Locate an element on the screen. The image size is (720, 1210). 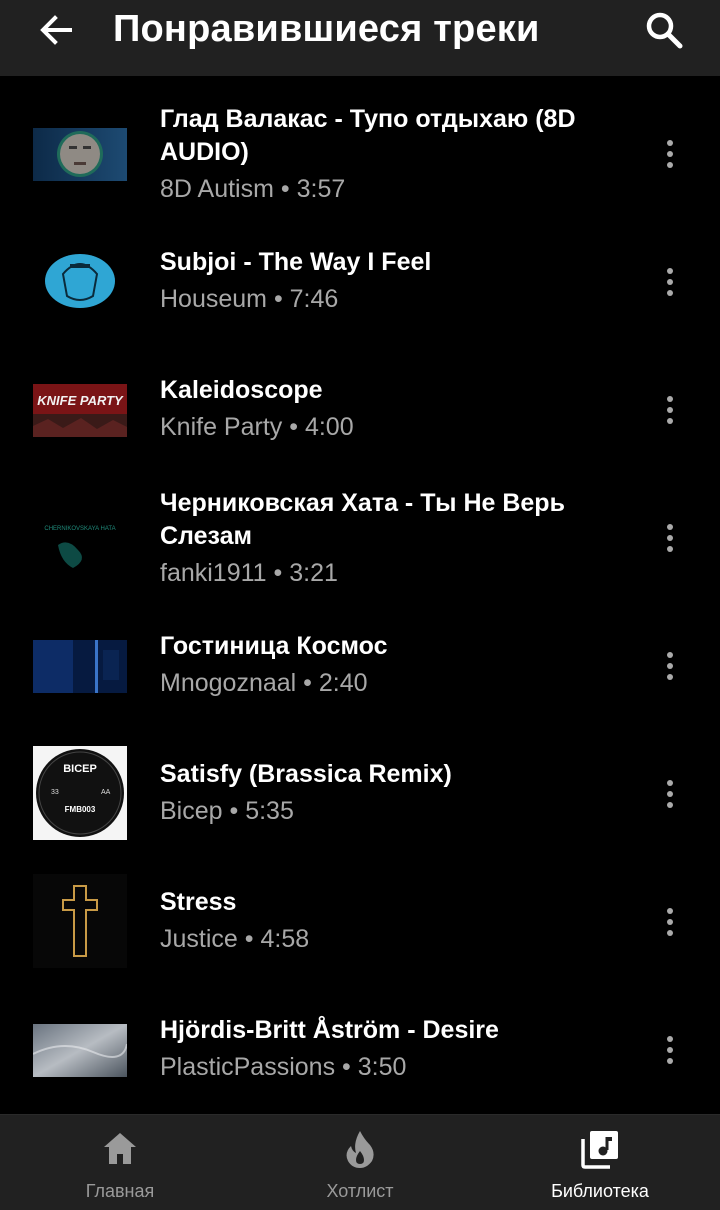
track-subtitle: PlasticPassions • 3:50 is located at coordinates (283, 1067).